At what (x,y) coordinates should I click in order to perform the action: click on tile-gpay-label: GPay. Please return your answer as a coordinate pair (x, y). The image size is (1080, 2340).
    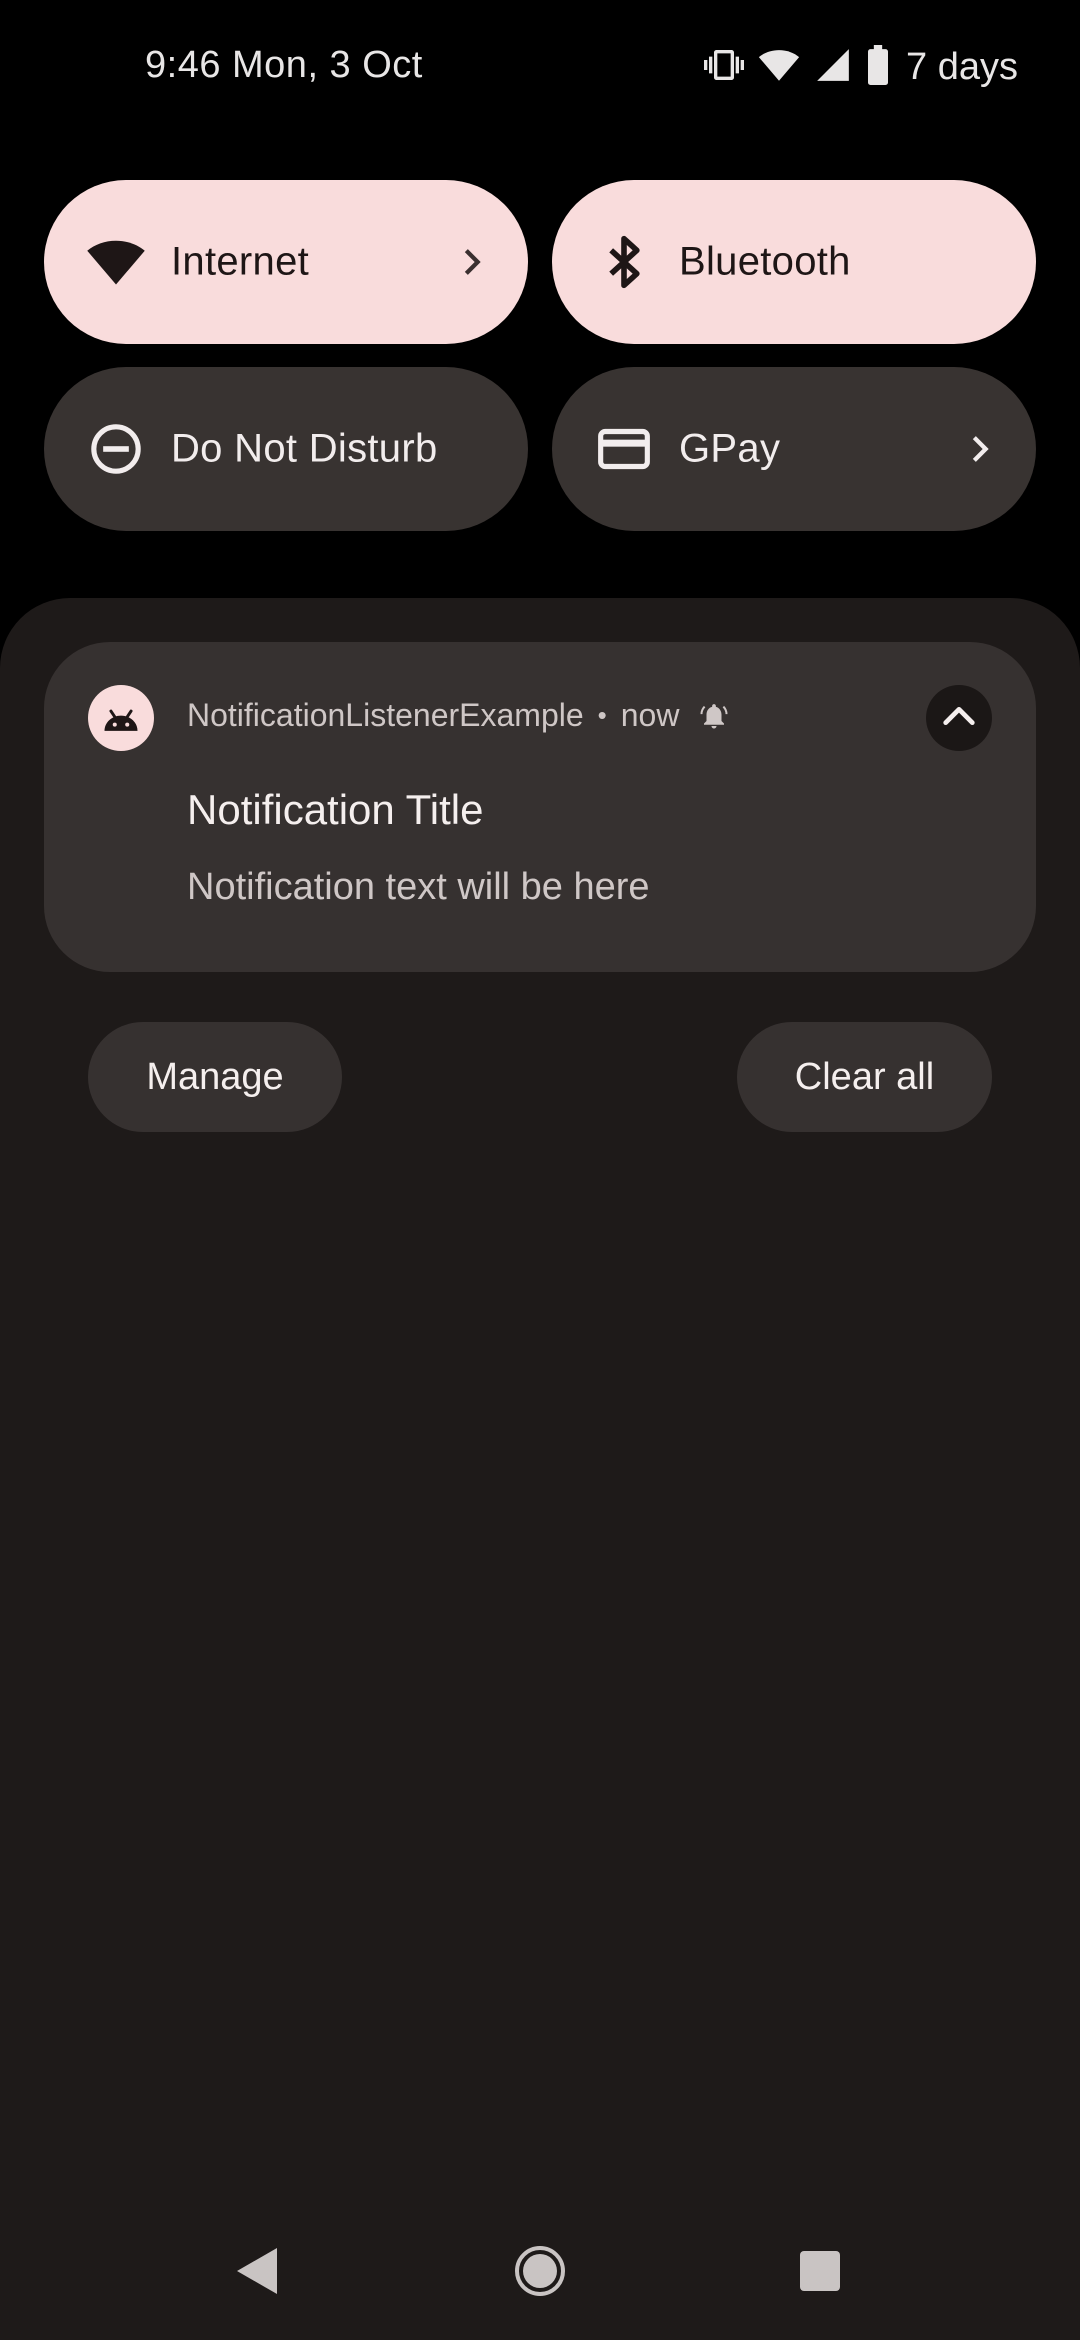
    Looking at the image, I should click on (730, 448).